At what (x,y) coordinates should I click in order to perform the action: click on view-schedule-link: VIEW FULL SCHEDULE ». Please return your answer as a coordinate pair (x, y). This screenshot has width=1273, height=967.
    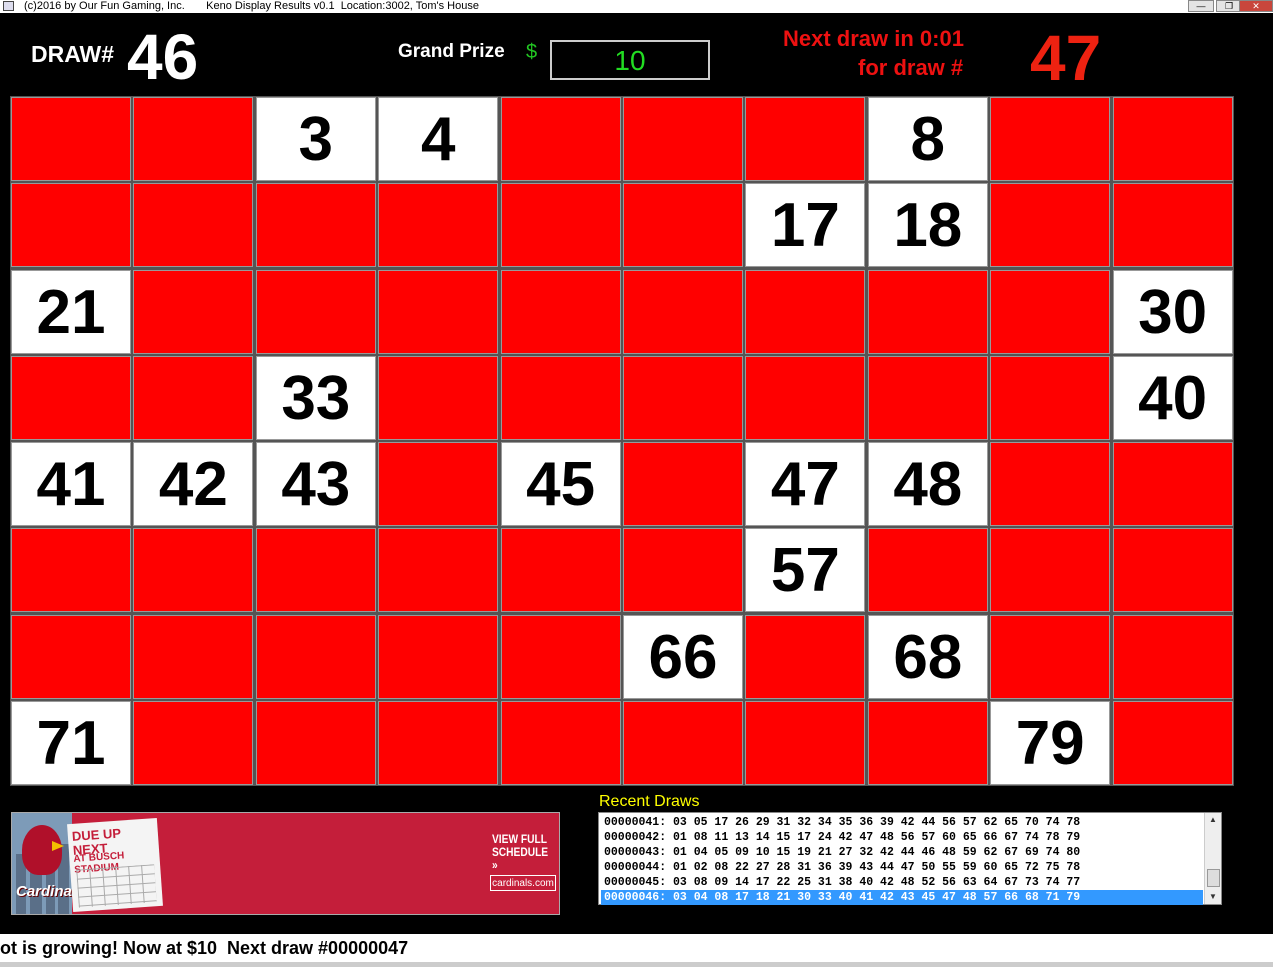
    Looking at the image, I should click on (522, 852).